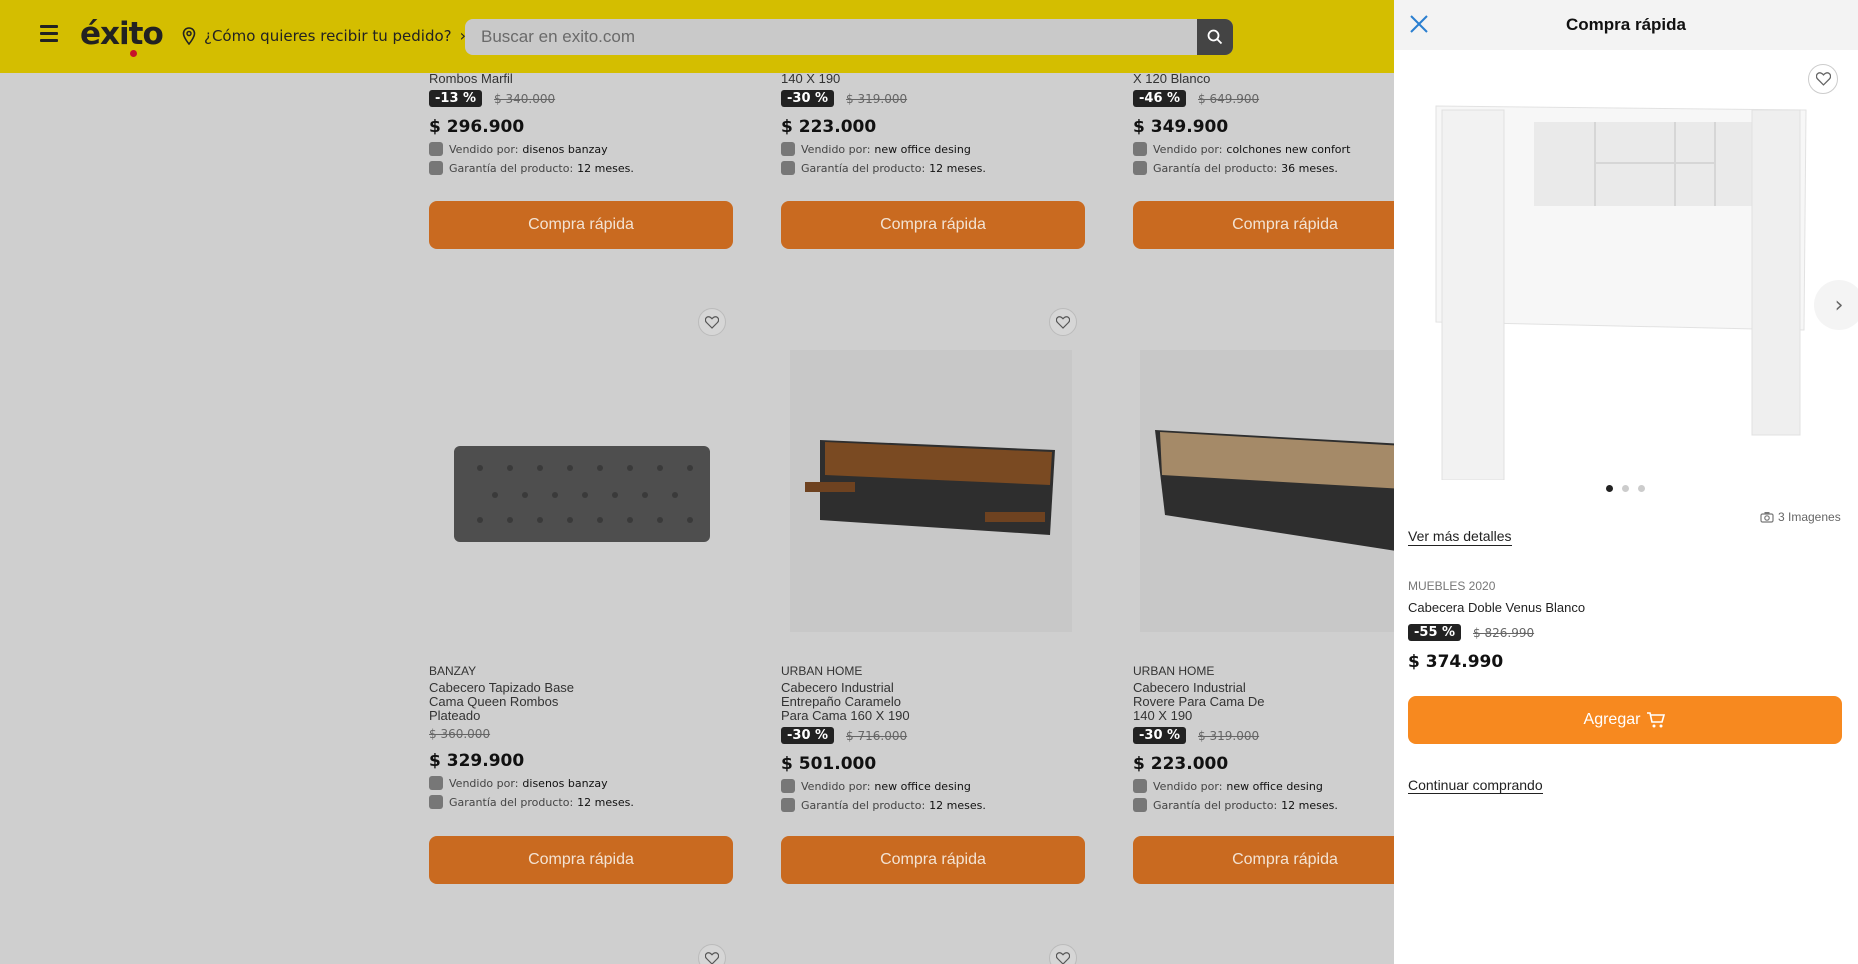 Image resolution: width=1858 pixels, height=964 pixels. What do you see at coordinates (581, 688) in the screenshot?
I see `product-name-line1: Cabecero Tapizado Base` at bounding box center [581, 688].